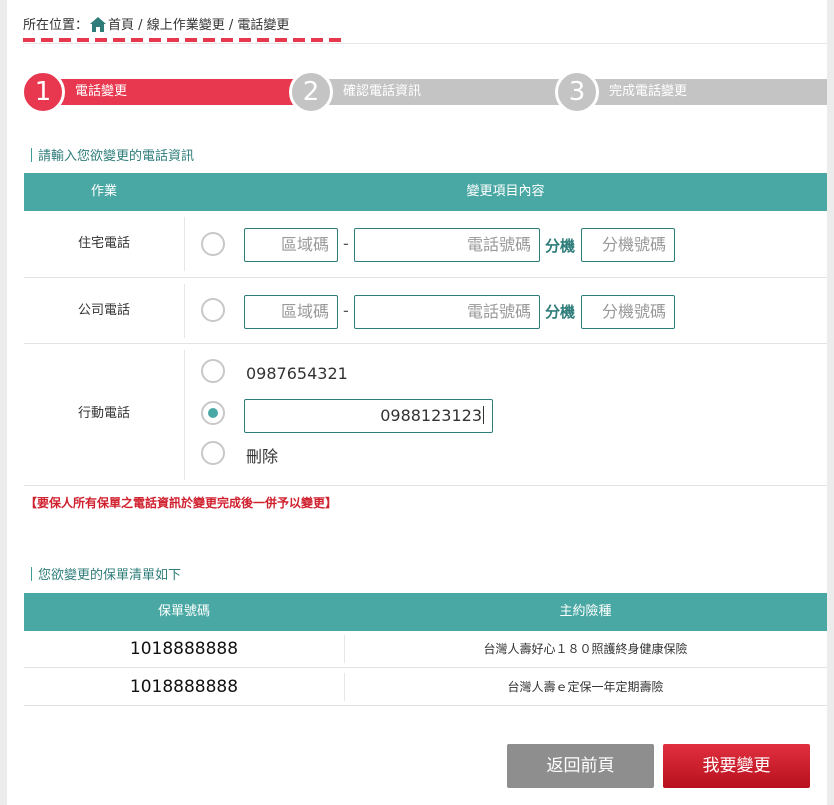 This screenshot has width=834, height=805. I want to click on breadcrumb-level1: 線上作業變更, so click(186, 25).